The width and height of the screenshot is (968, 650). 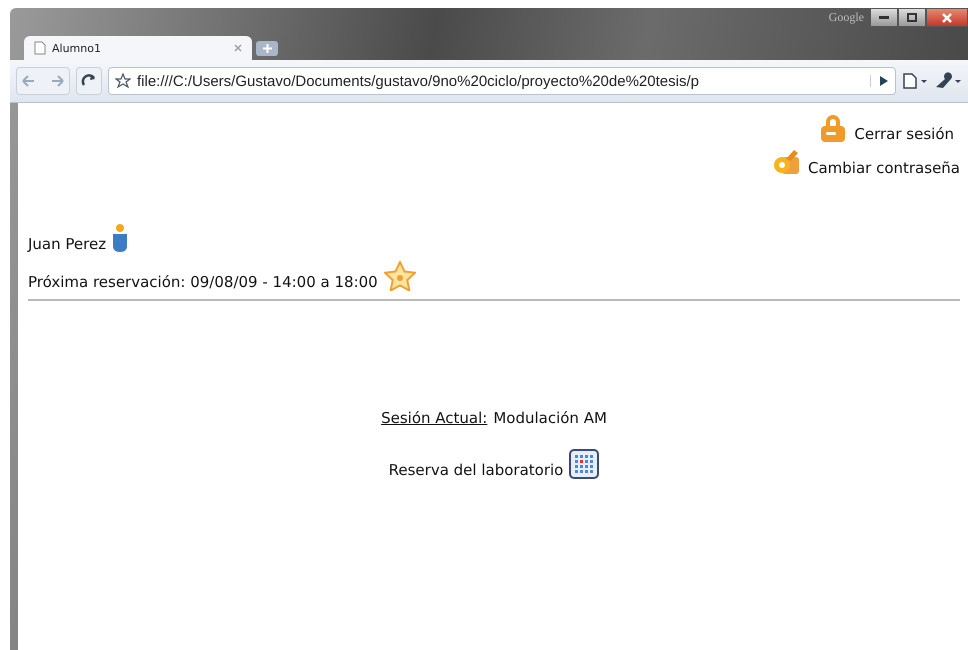 I want to click on calendar-icon, so click(x=584, y=464).